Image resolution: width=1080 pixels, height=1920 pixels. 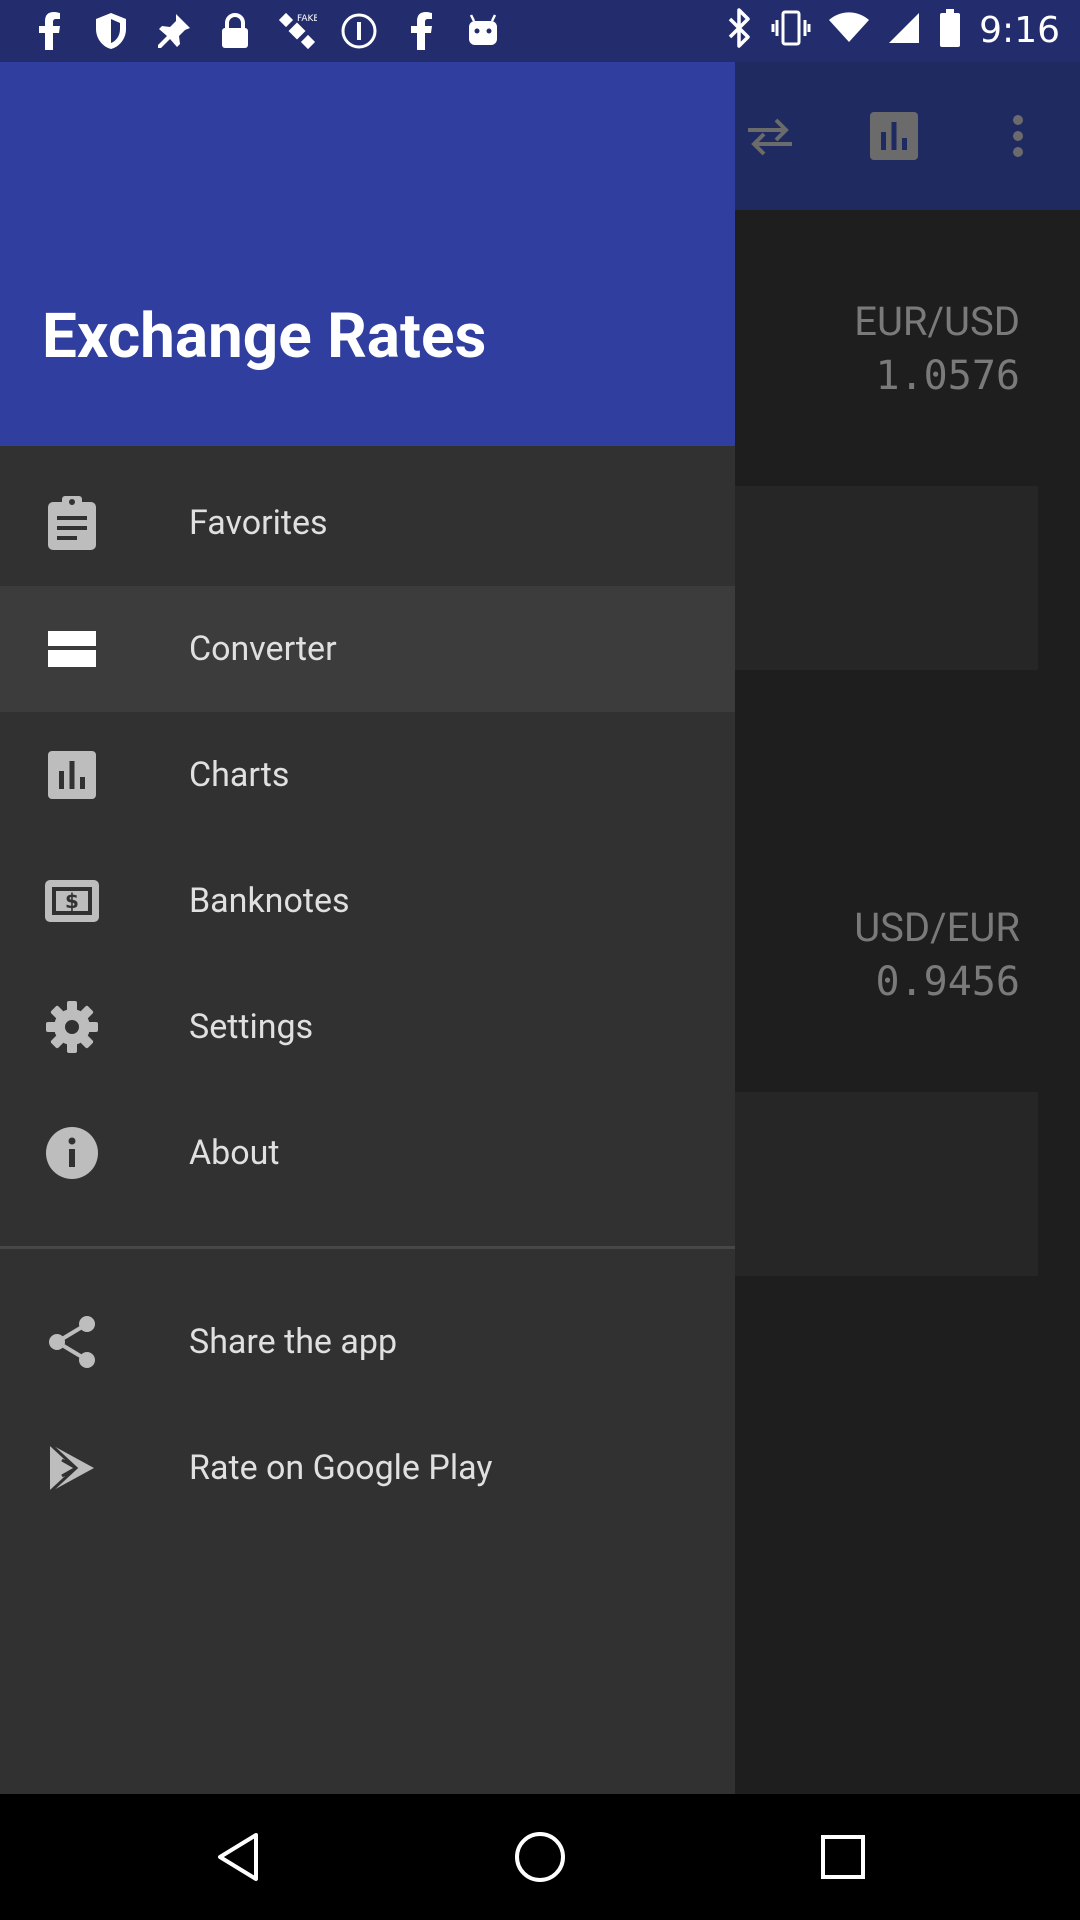 What do you see at coordinates (937, 927) in the screenshot?
I see `currency-pair: USD/EUR` at bounding box center [937, 927].